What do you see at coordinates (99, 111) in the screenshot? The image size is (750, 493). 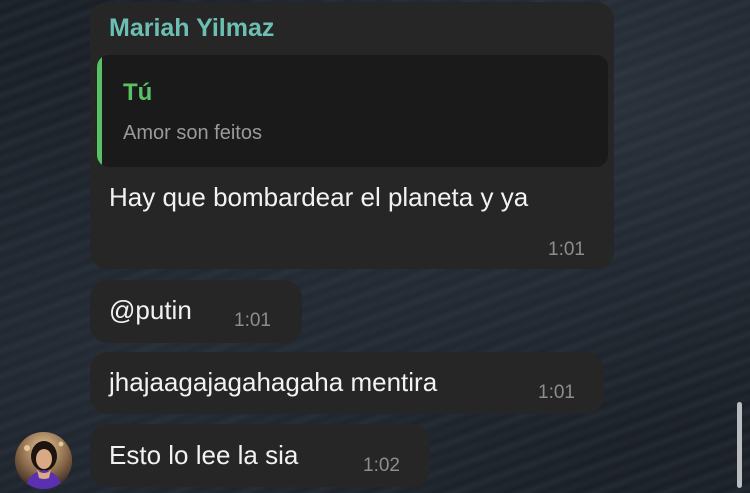 I see `reply-accent-bar` at bounding box center [99, 111].